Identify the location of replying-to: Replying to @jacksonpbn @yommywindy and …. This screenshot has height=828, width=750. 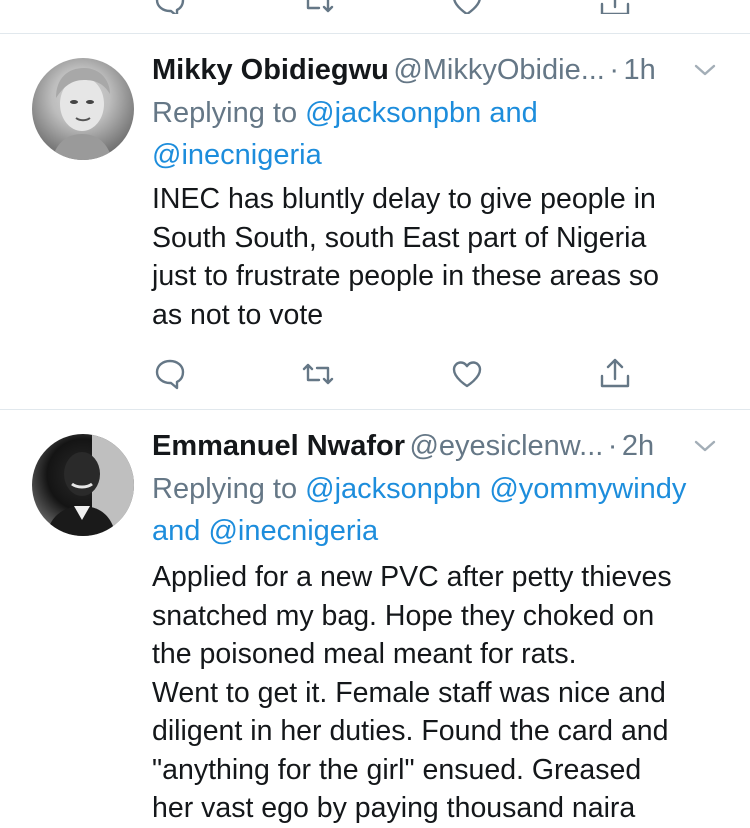
(442, 510).